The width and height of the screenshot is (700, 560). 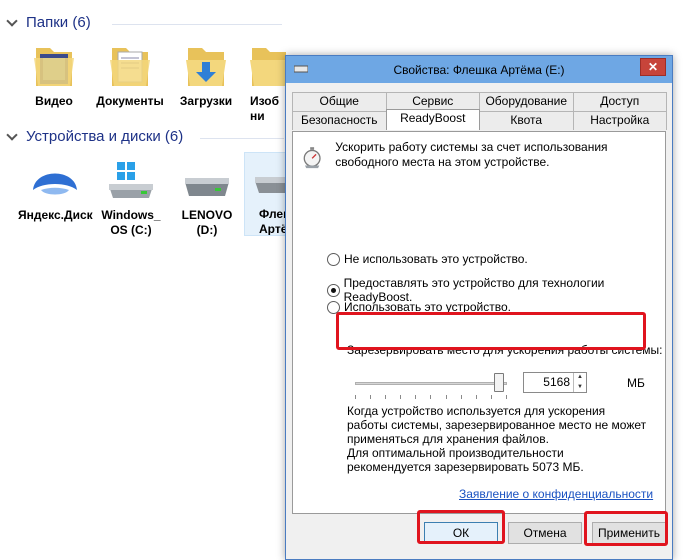 What do you see at coordinates (131, 180) in the screenshot?
I see `windows-drive-icon` at bounding box center [131, 180].